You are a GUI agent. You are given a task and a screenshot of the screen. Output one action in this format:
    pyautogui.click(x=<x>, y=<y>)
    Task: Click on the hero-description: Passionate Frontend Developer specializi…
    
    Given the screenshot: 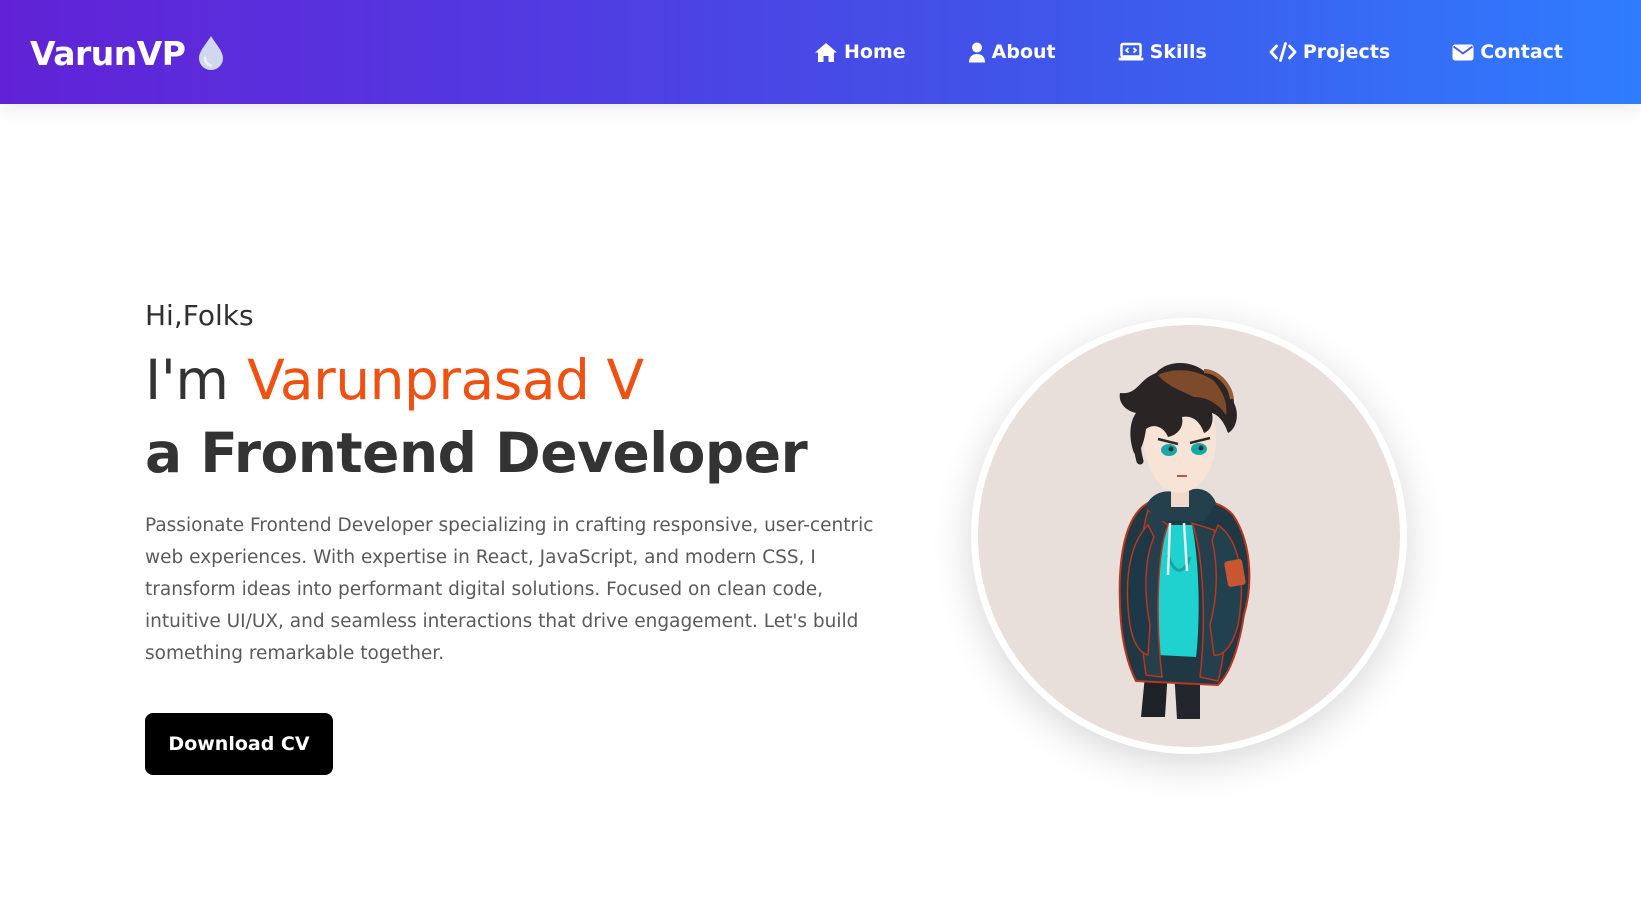 What is the action you would take?
    pyautogui.click(x=509, y=589)
    